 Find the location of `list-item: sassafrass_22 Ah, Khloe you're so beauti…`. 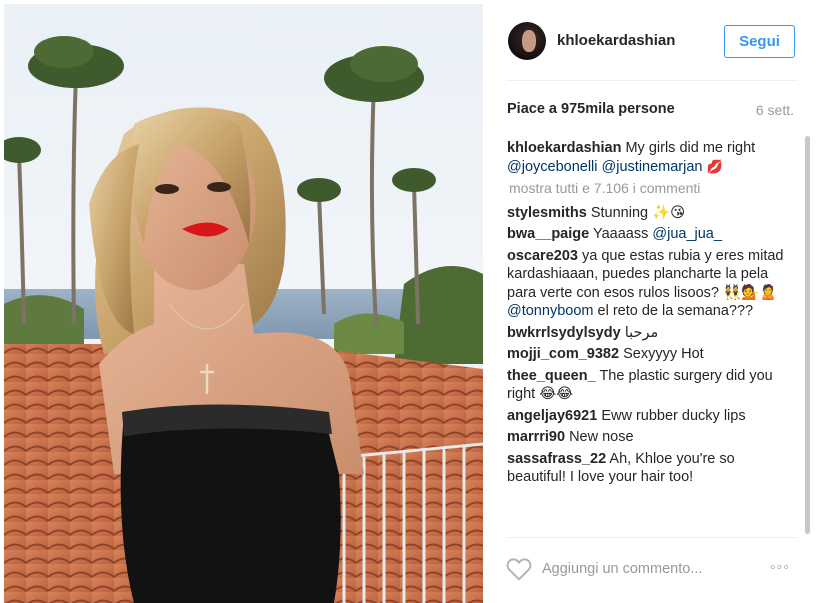

list-item: sassafrass_22 Ah, Khloe you're so beauti… is located at coordinates (648, 468).